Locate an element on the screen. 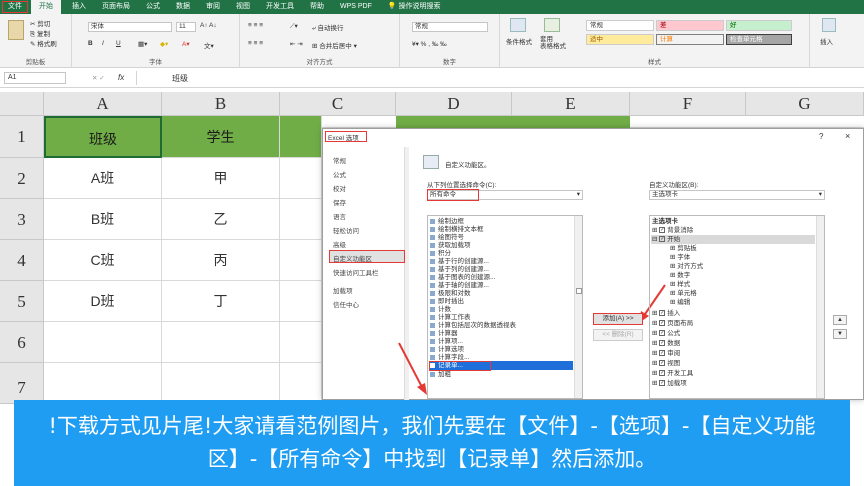 This screenshot has width=864, height=486. row-header-1: 1 is located at coordinates (22, 137).